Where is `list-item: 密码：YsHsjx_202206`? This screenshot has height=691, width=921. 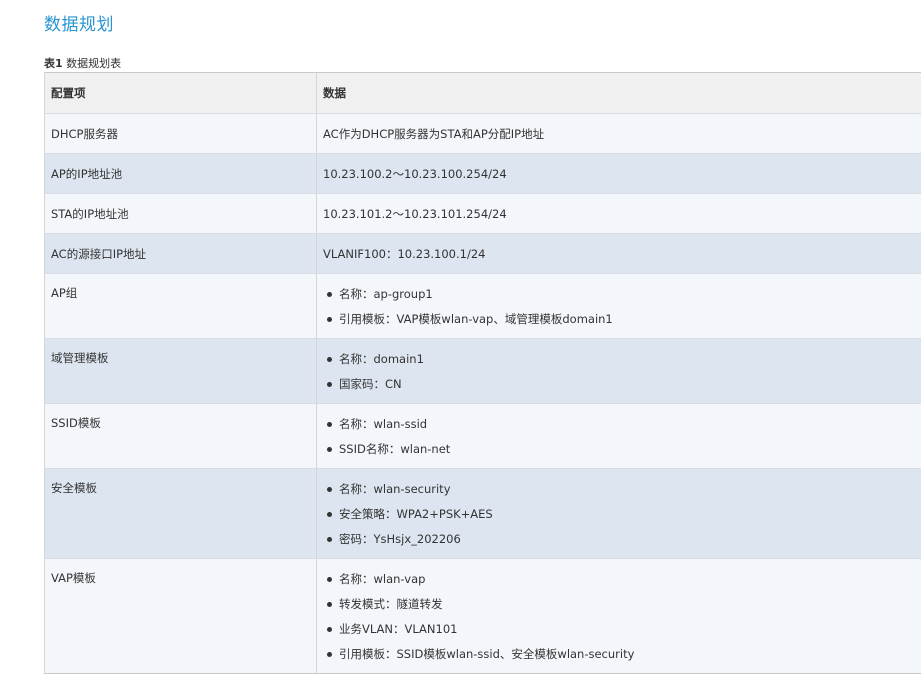 list-item: 密码：YsHsjx_202206 is located at coordinates (623, 539).